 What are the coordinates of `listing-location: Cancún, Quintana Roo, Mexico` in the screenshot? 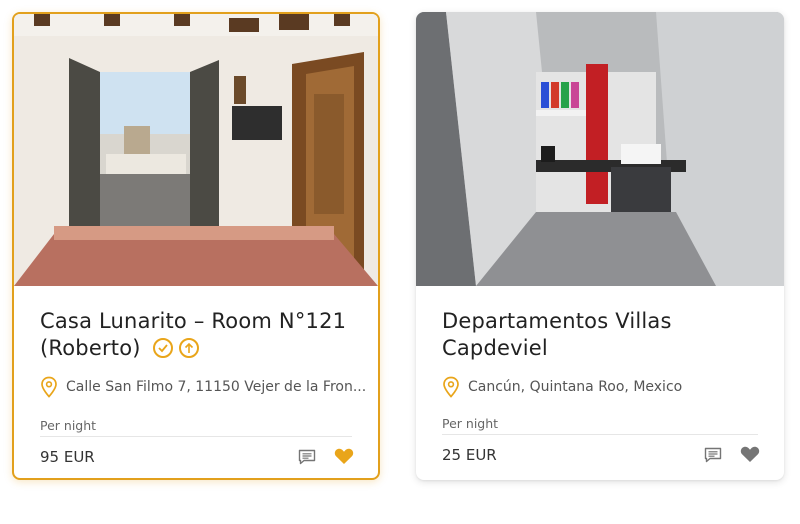 It's located at (607, 387).